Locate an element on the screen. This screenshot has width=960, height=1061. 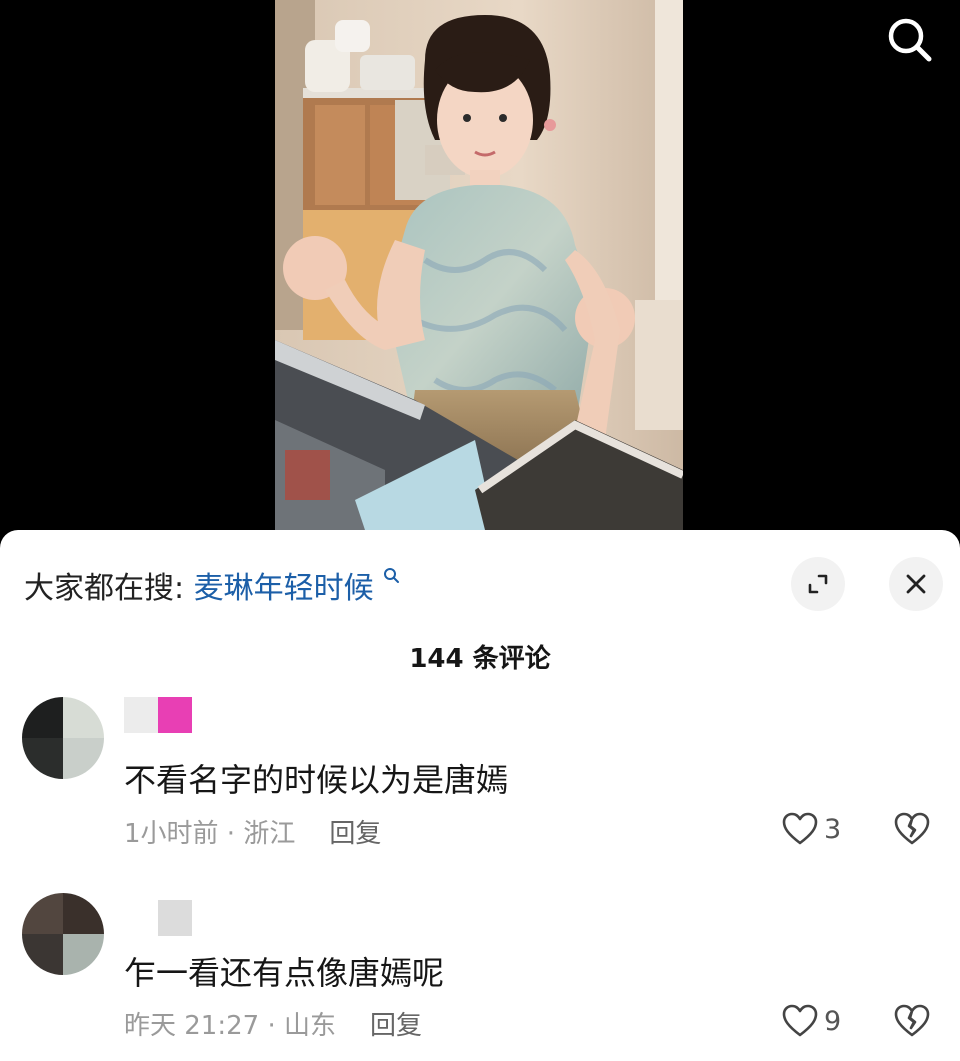
search-suggestion: 大家都在搜: 麦琳年轻时候 is located at coordinates (212, 585).